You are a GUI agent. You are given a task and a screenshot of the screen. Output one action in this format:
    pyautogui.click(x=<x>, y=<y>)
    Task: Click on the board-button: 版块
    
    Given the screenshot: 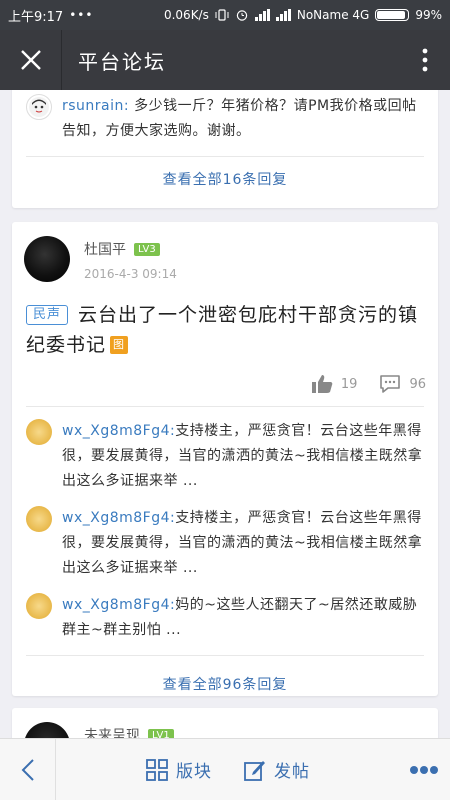 What is the action you would take?
    pyautogui.click(x=179, y=769)
    